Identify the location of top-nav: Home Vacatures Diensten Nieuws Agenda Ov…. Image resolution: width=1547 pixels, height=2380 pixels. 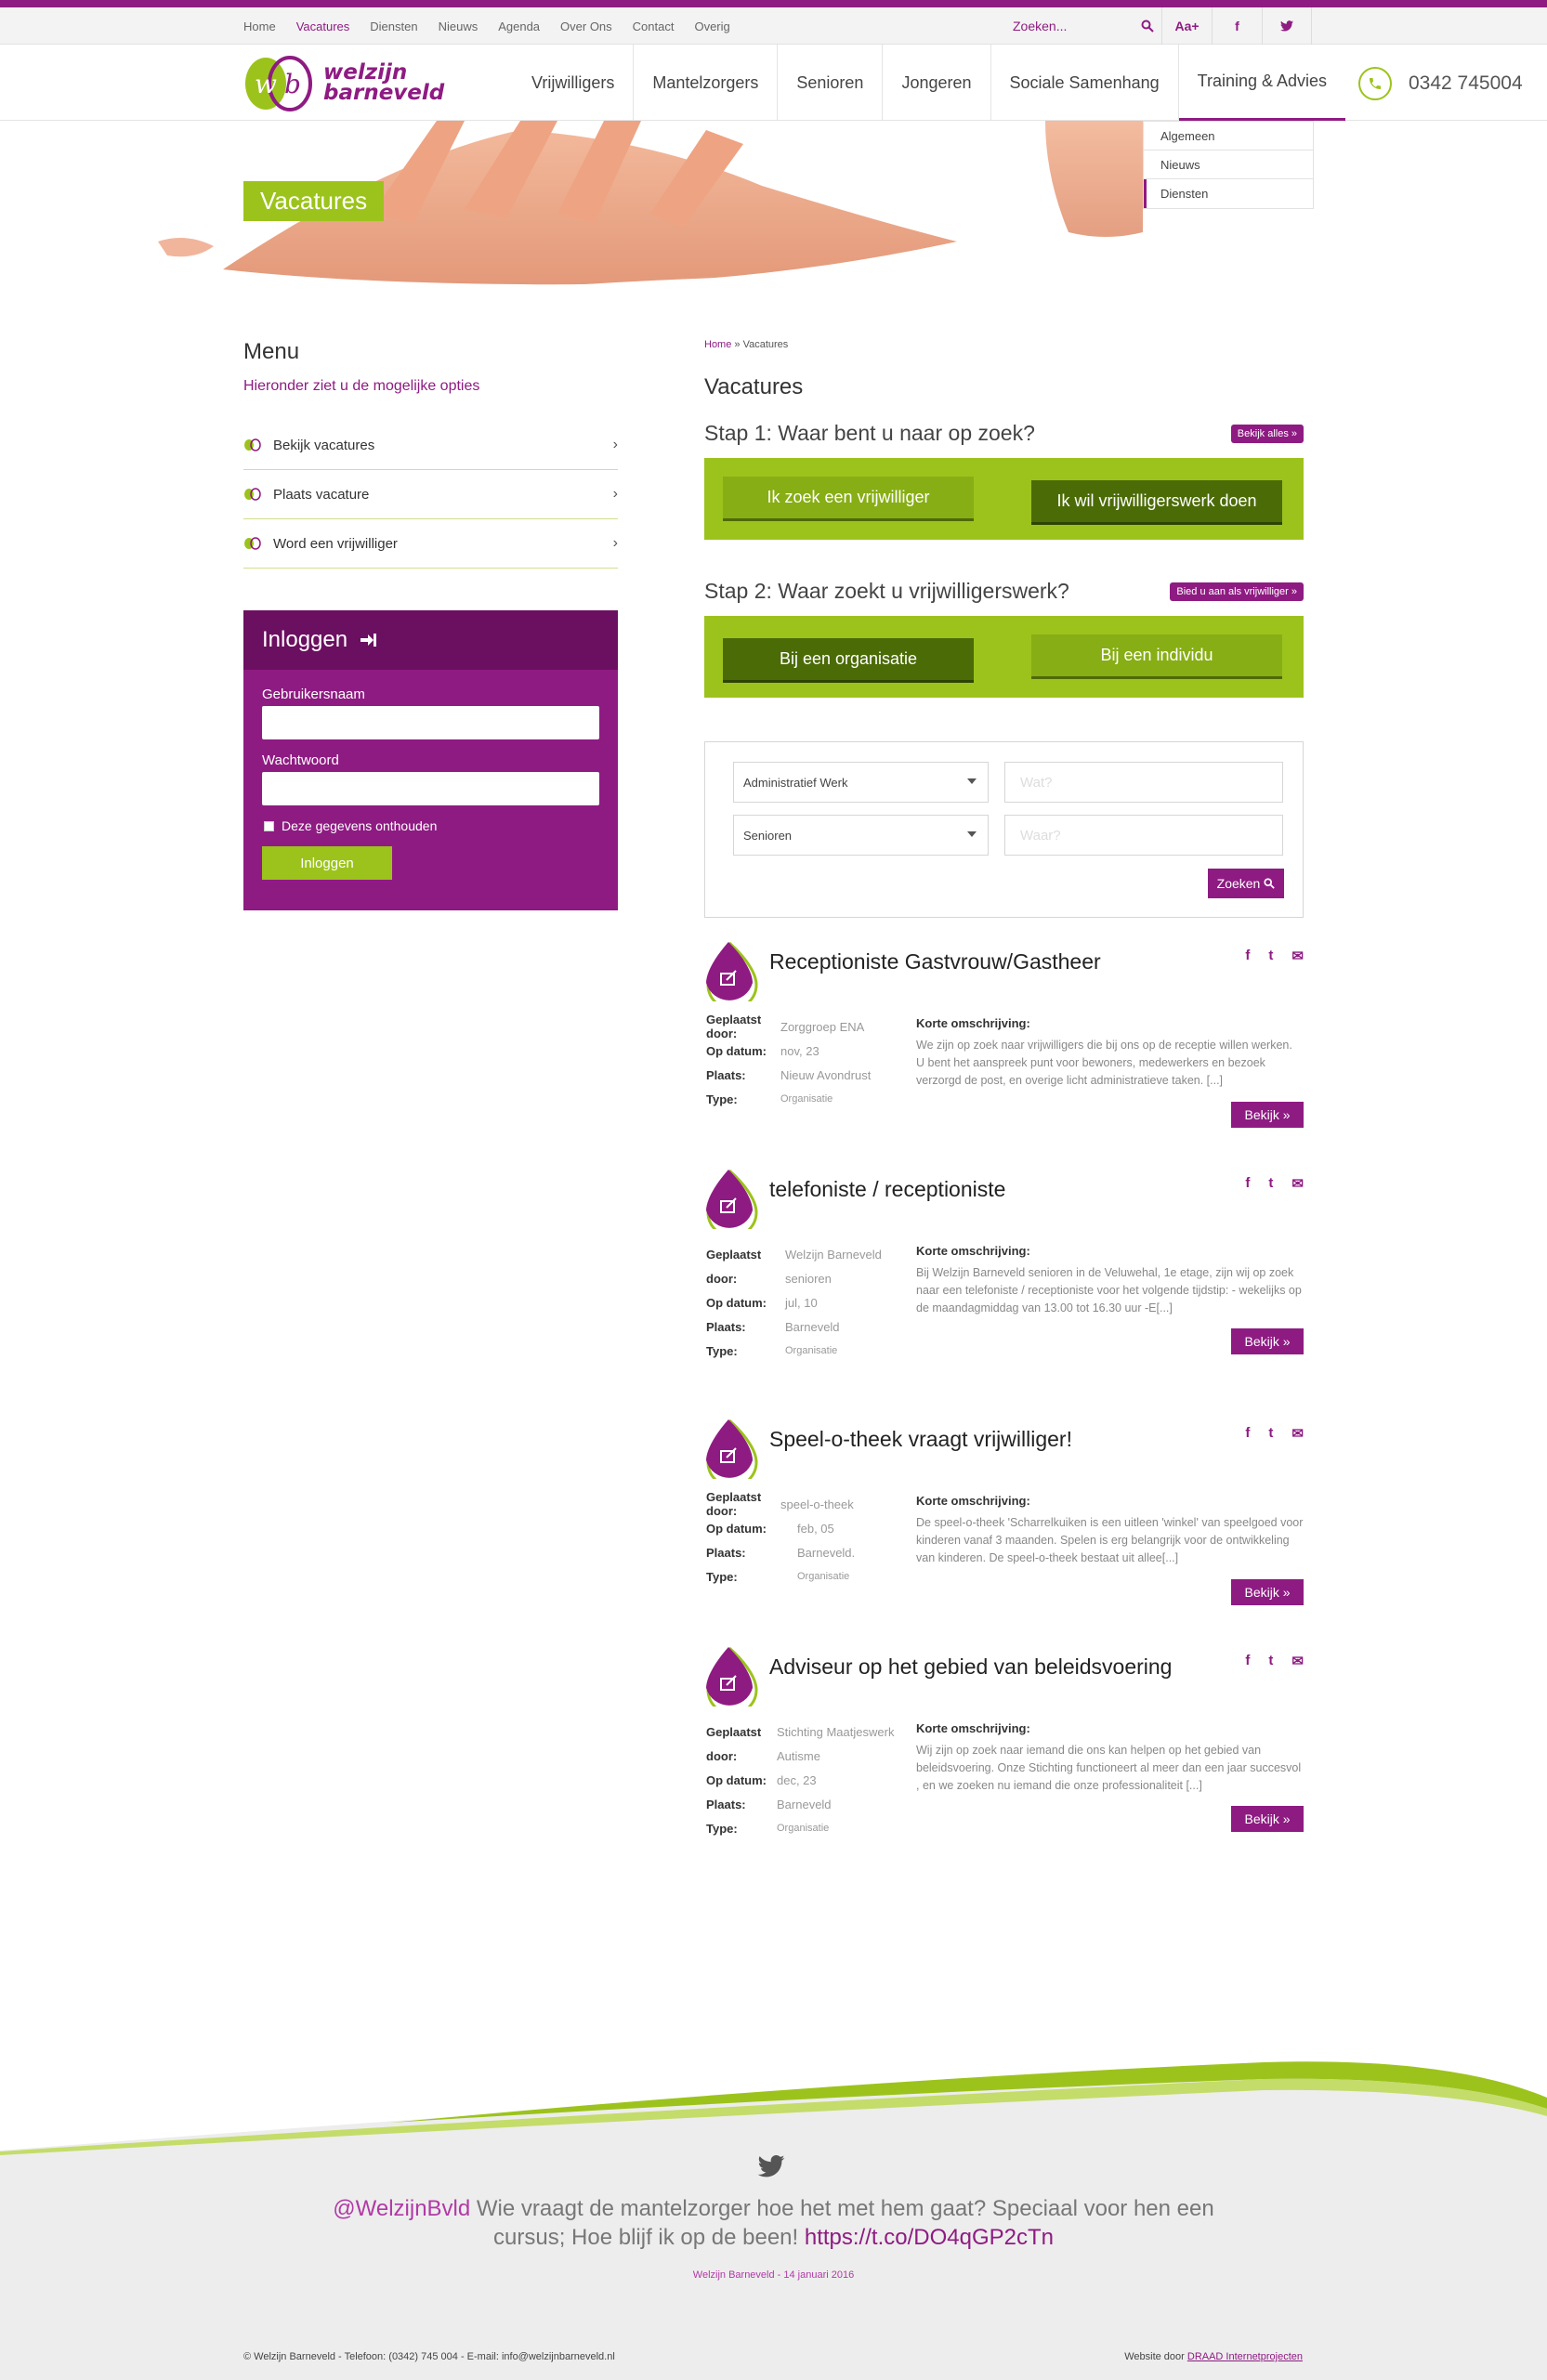
(486, 26).